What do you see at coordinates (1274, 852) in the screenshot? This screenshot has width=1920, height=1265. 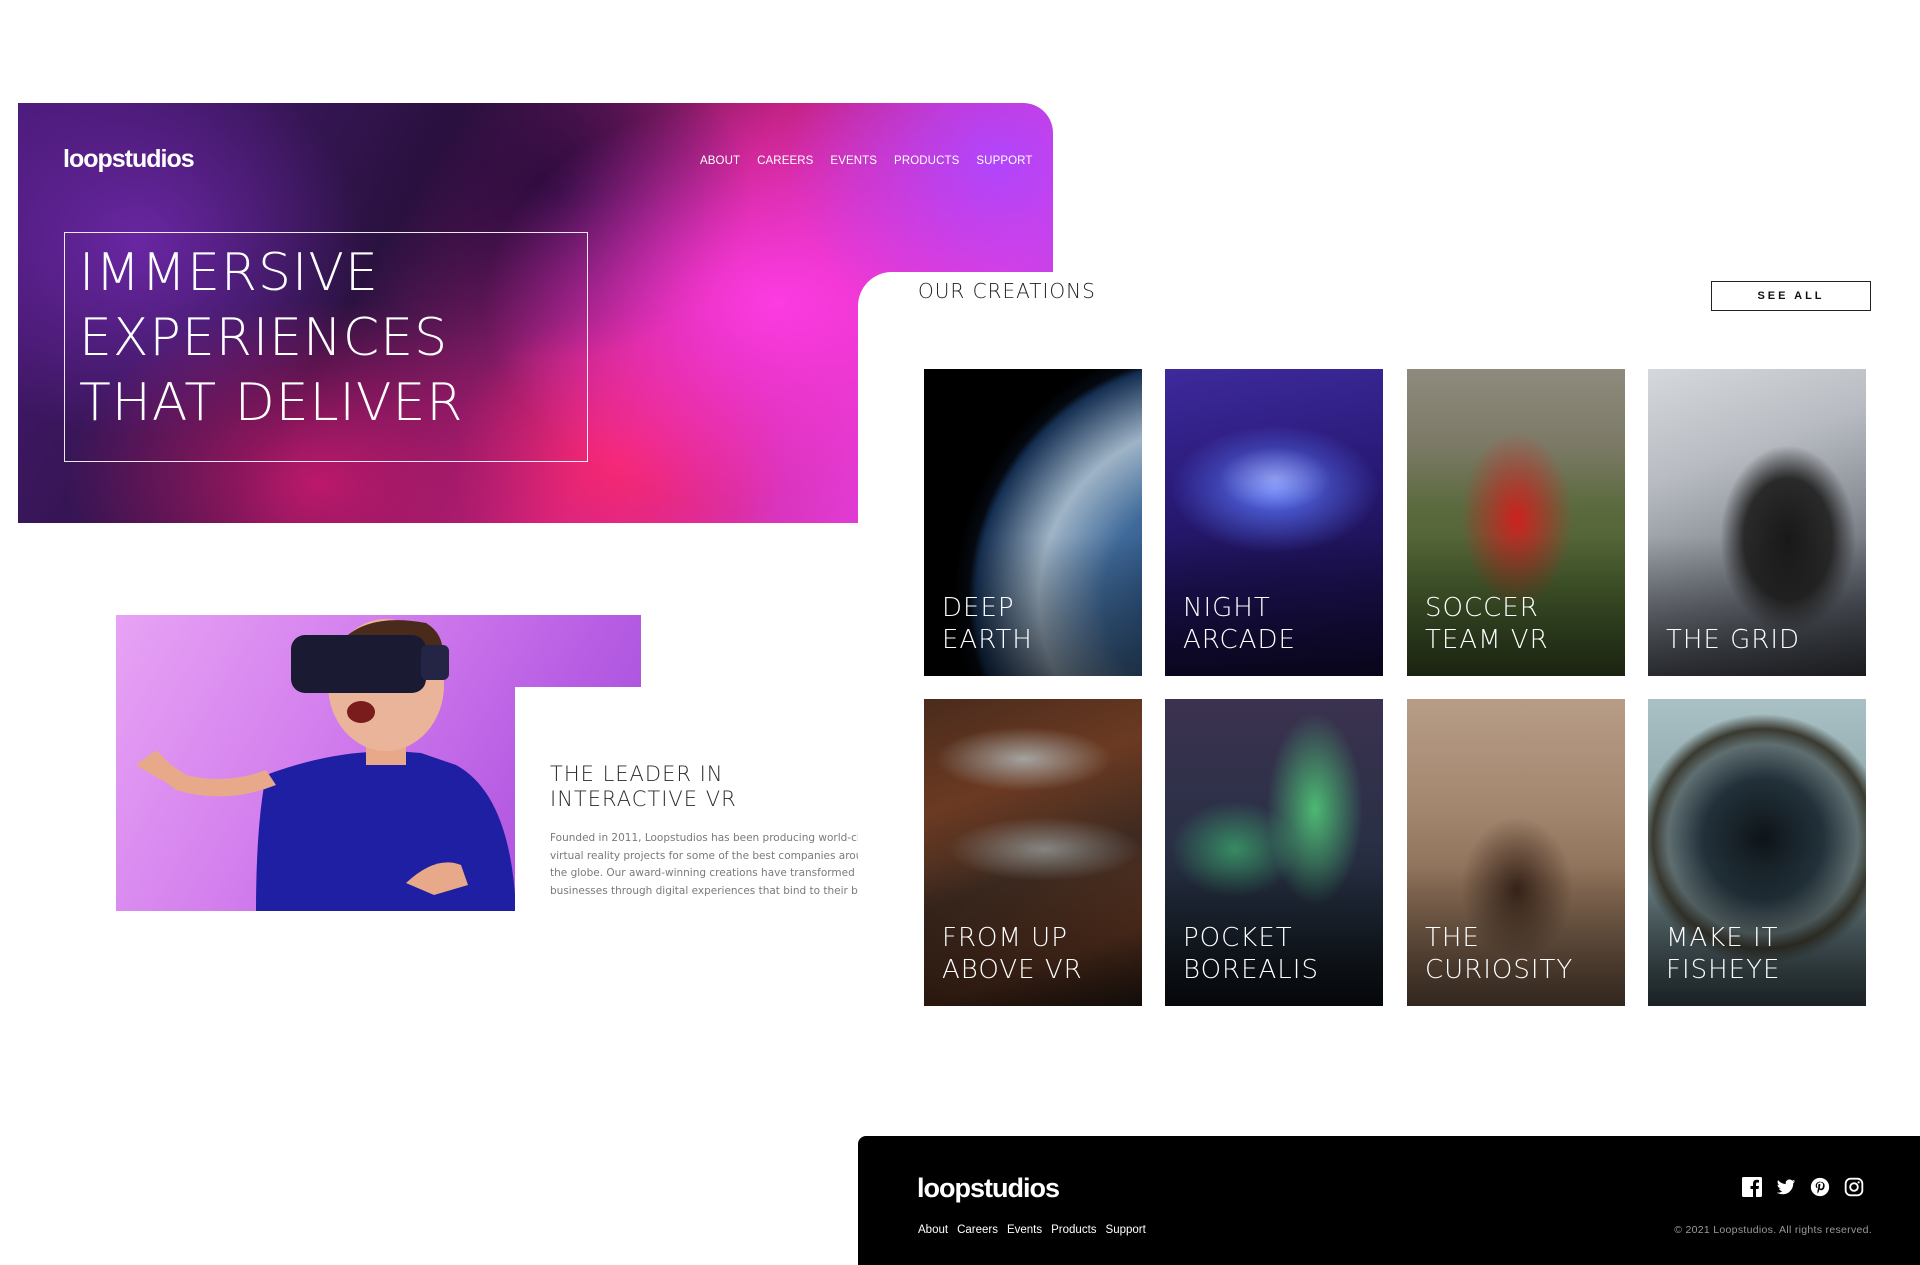 I see `creation-card-pocket-borealis: POCKET BOREALIS` at bounding box center [1274, 852].